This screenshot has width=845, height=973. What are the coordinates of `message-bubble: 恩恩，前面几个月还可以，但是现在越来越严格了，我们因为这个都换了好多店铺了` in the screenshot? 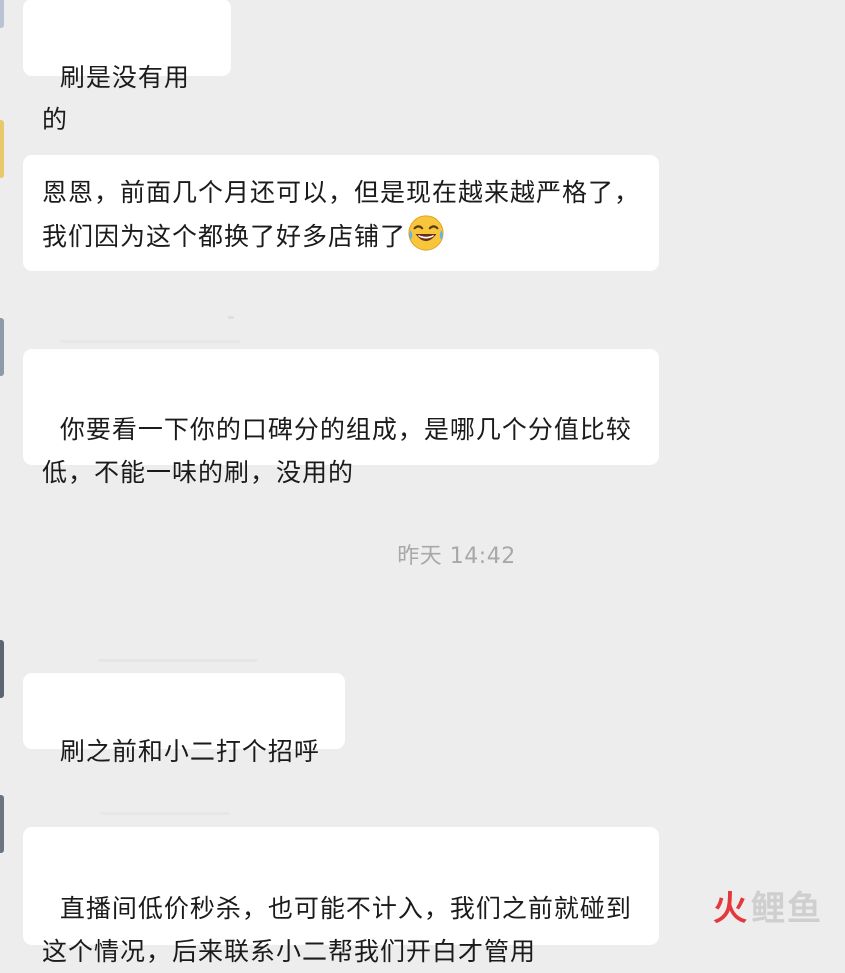 It's located at (341, 213).